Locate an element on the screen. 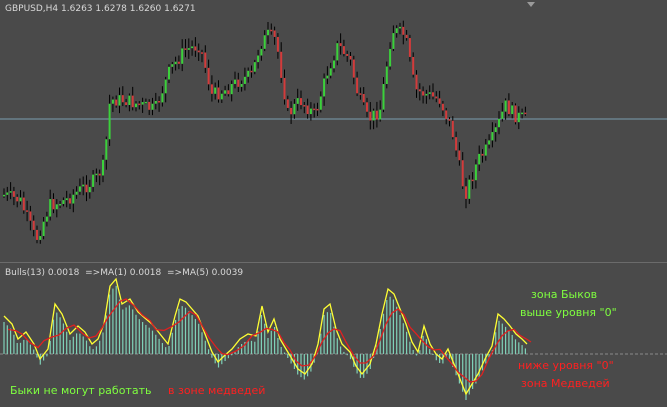 The image size is (667, 407). indicator-ma5: =>MA(5) 0.0039 is located at coordinates (205, 273).